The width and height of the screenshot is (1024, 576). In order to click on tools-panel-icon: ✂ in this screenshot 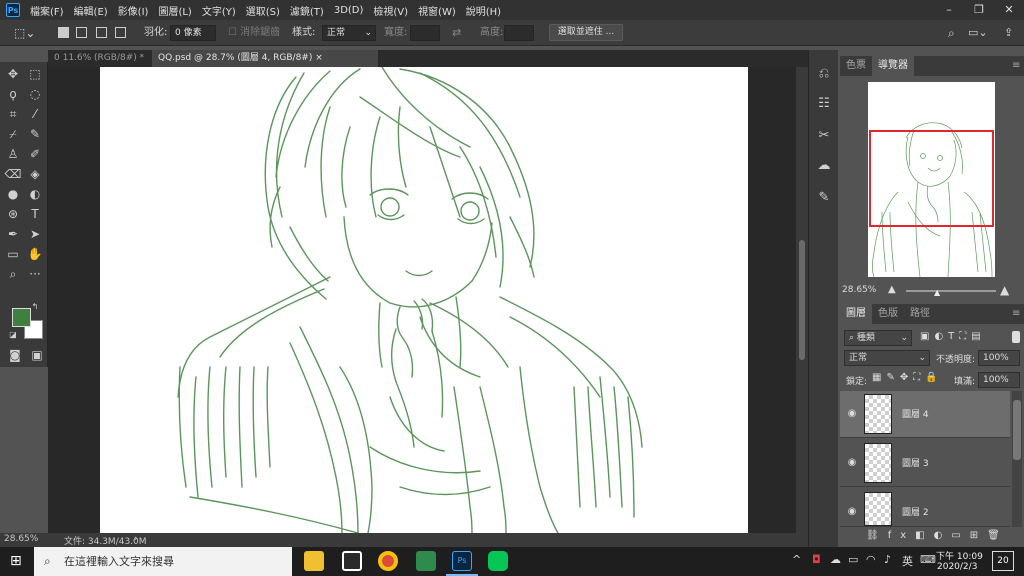, I will do `click(824, 136)`.